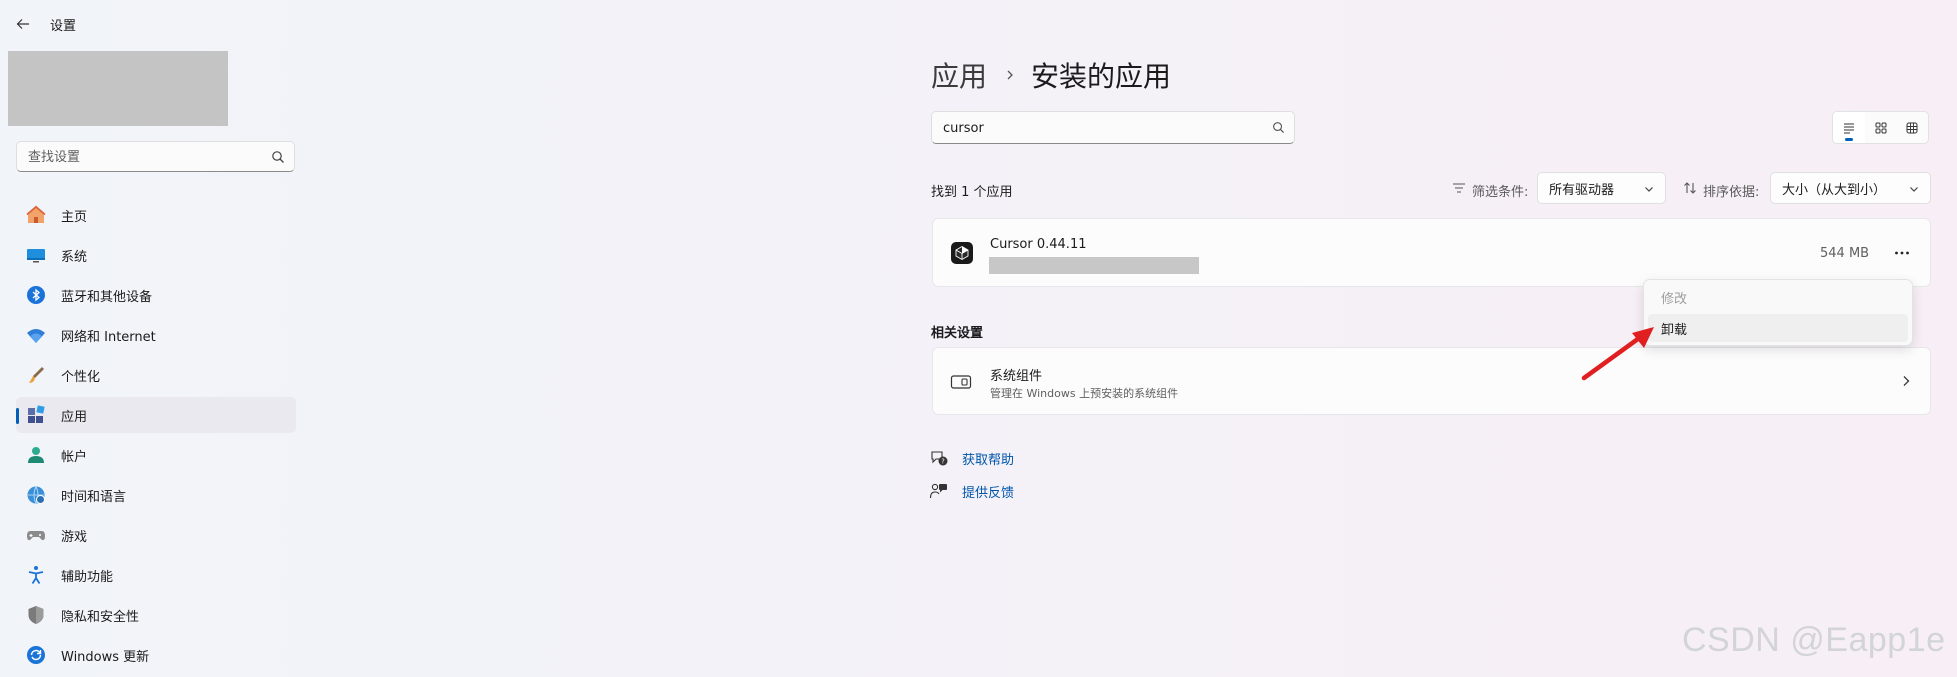 The width and height of the screenshot is (1957, 677). I want to click on get-help-link: ? 获取帮助, so click(971, 458).